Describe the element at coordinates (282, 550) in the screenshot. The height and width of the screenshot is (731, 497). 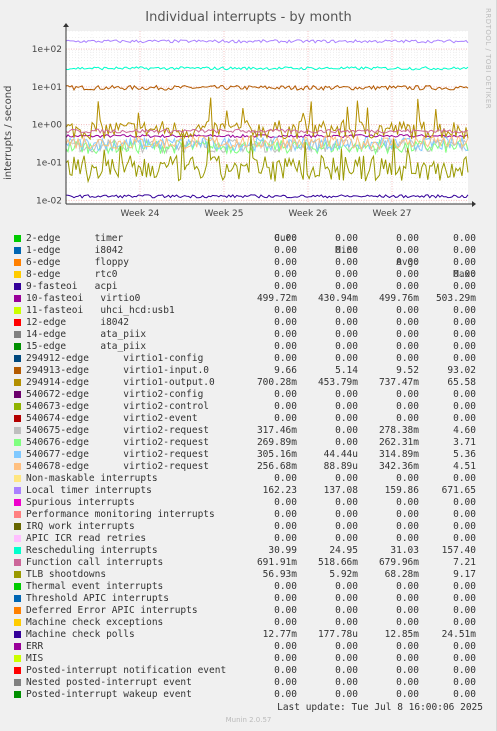
I see `legend-cur-value: 30.99` at that location.